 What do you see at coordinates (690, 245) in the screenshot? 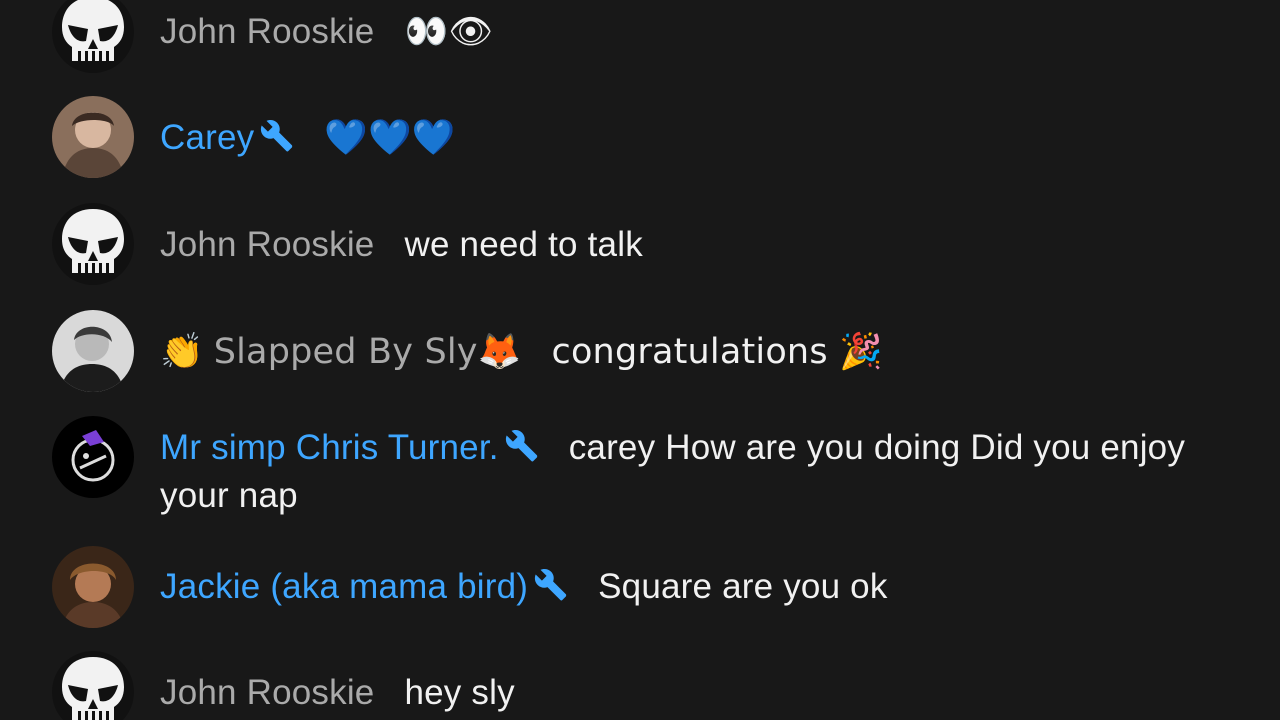
I see `chat-line: John Rooskie we need to talk` at bounding box center [690, 245].